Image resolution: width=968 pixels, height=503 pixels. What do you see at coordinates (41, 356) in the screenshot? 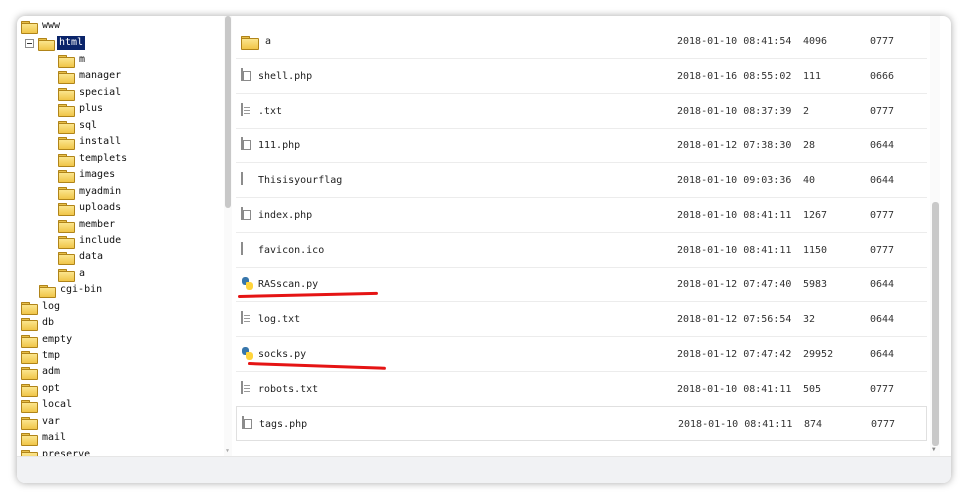
I see `tree-item-tmp: tmp` at bounding box center [41, 356].